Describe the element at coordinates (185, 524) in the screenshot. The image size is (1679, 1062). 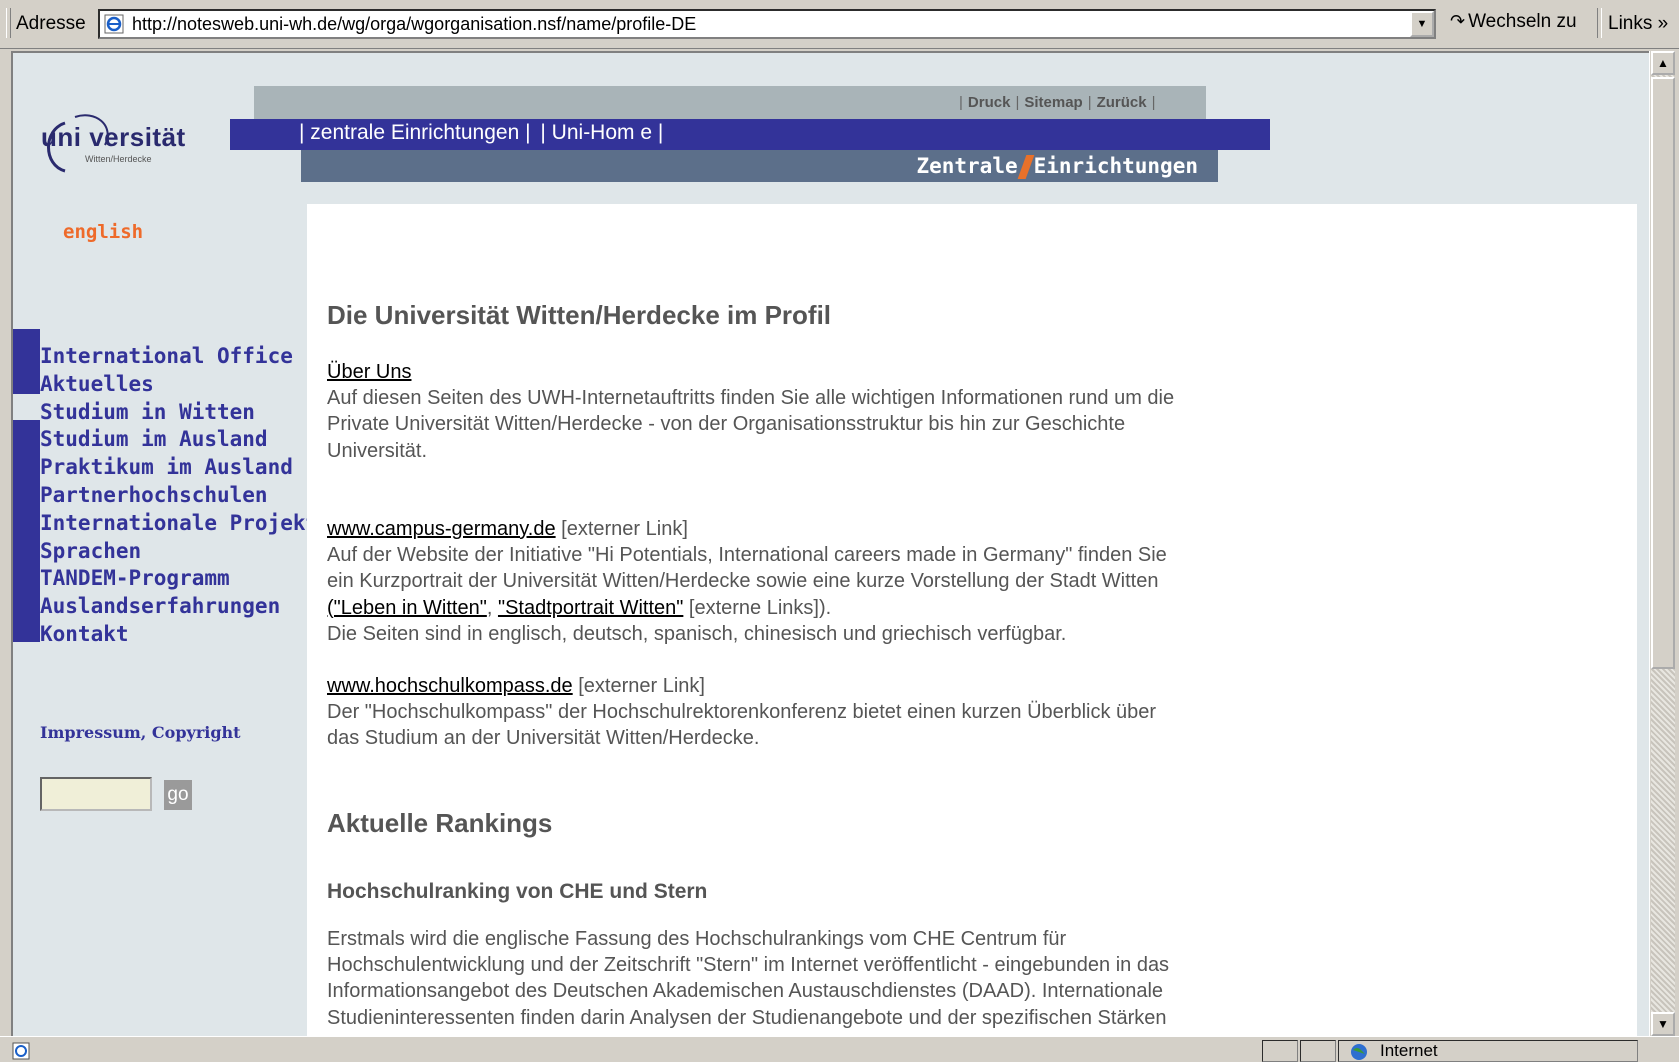
I see `sidebar-item-internationale-projekte: Internationale Projekte` at that location.